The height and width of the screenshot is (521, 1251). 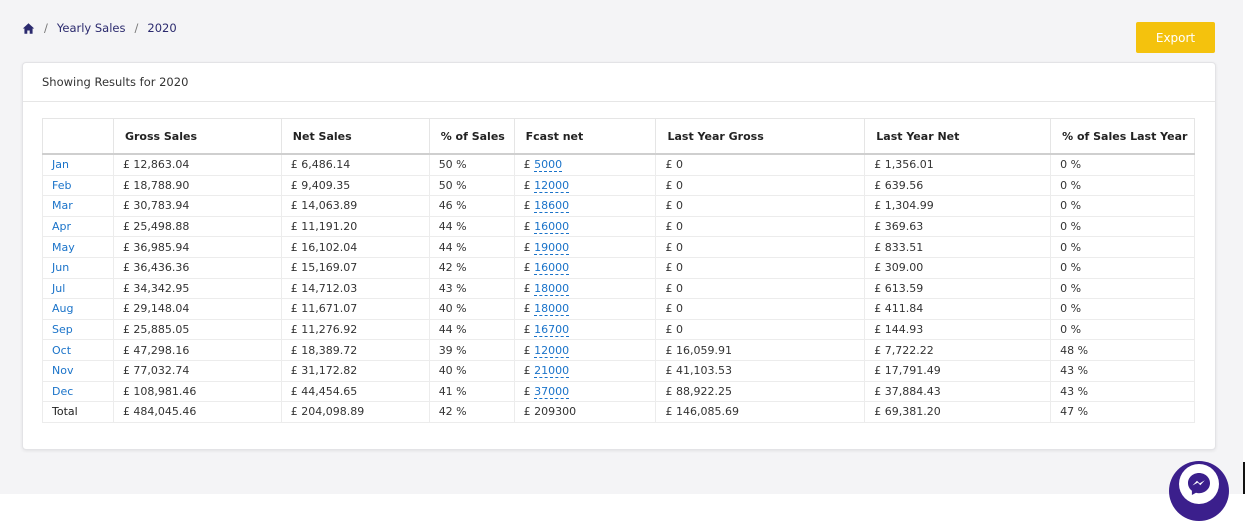 What do you see at coordinates (78, 164) in the screenshot?
I see `month-cell: Jan` at bounding box center [78, 164].